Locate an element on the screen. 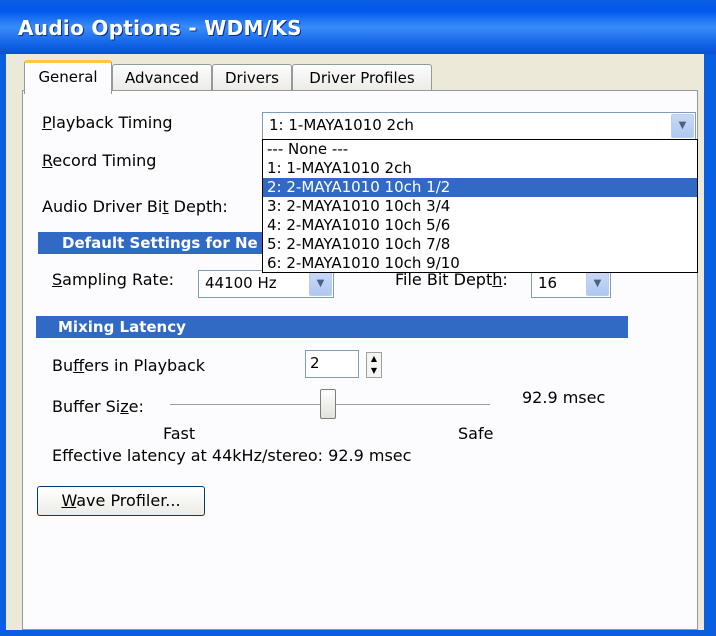  playback-timing-select: 1: 1-MAYA1010 2ch ▼ is located at coordinates (479, 126).